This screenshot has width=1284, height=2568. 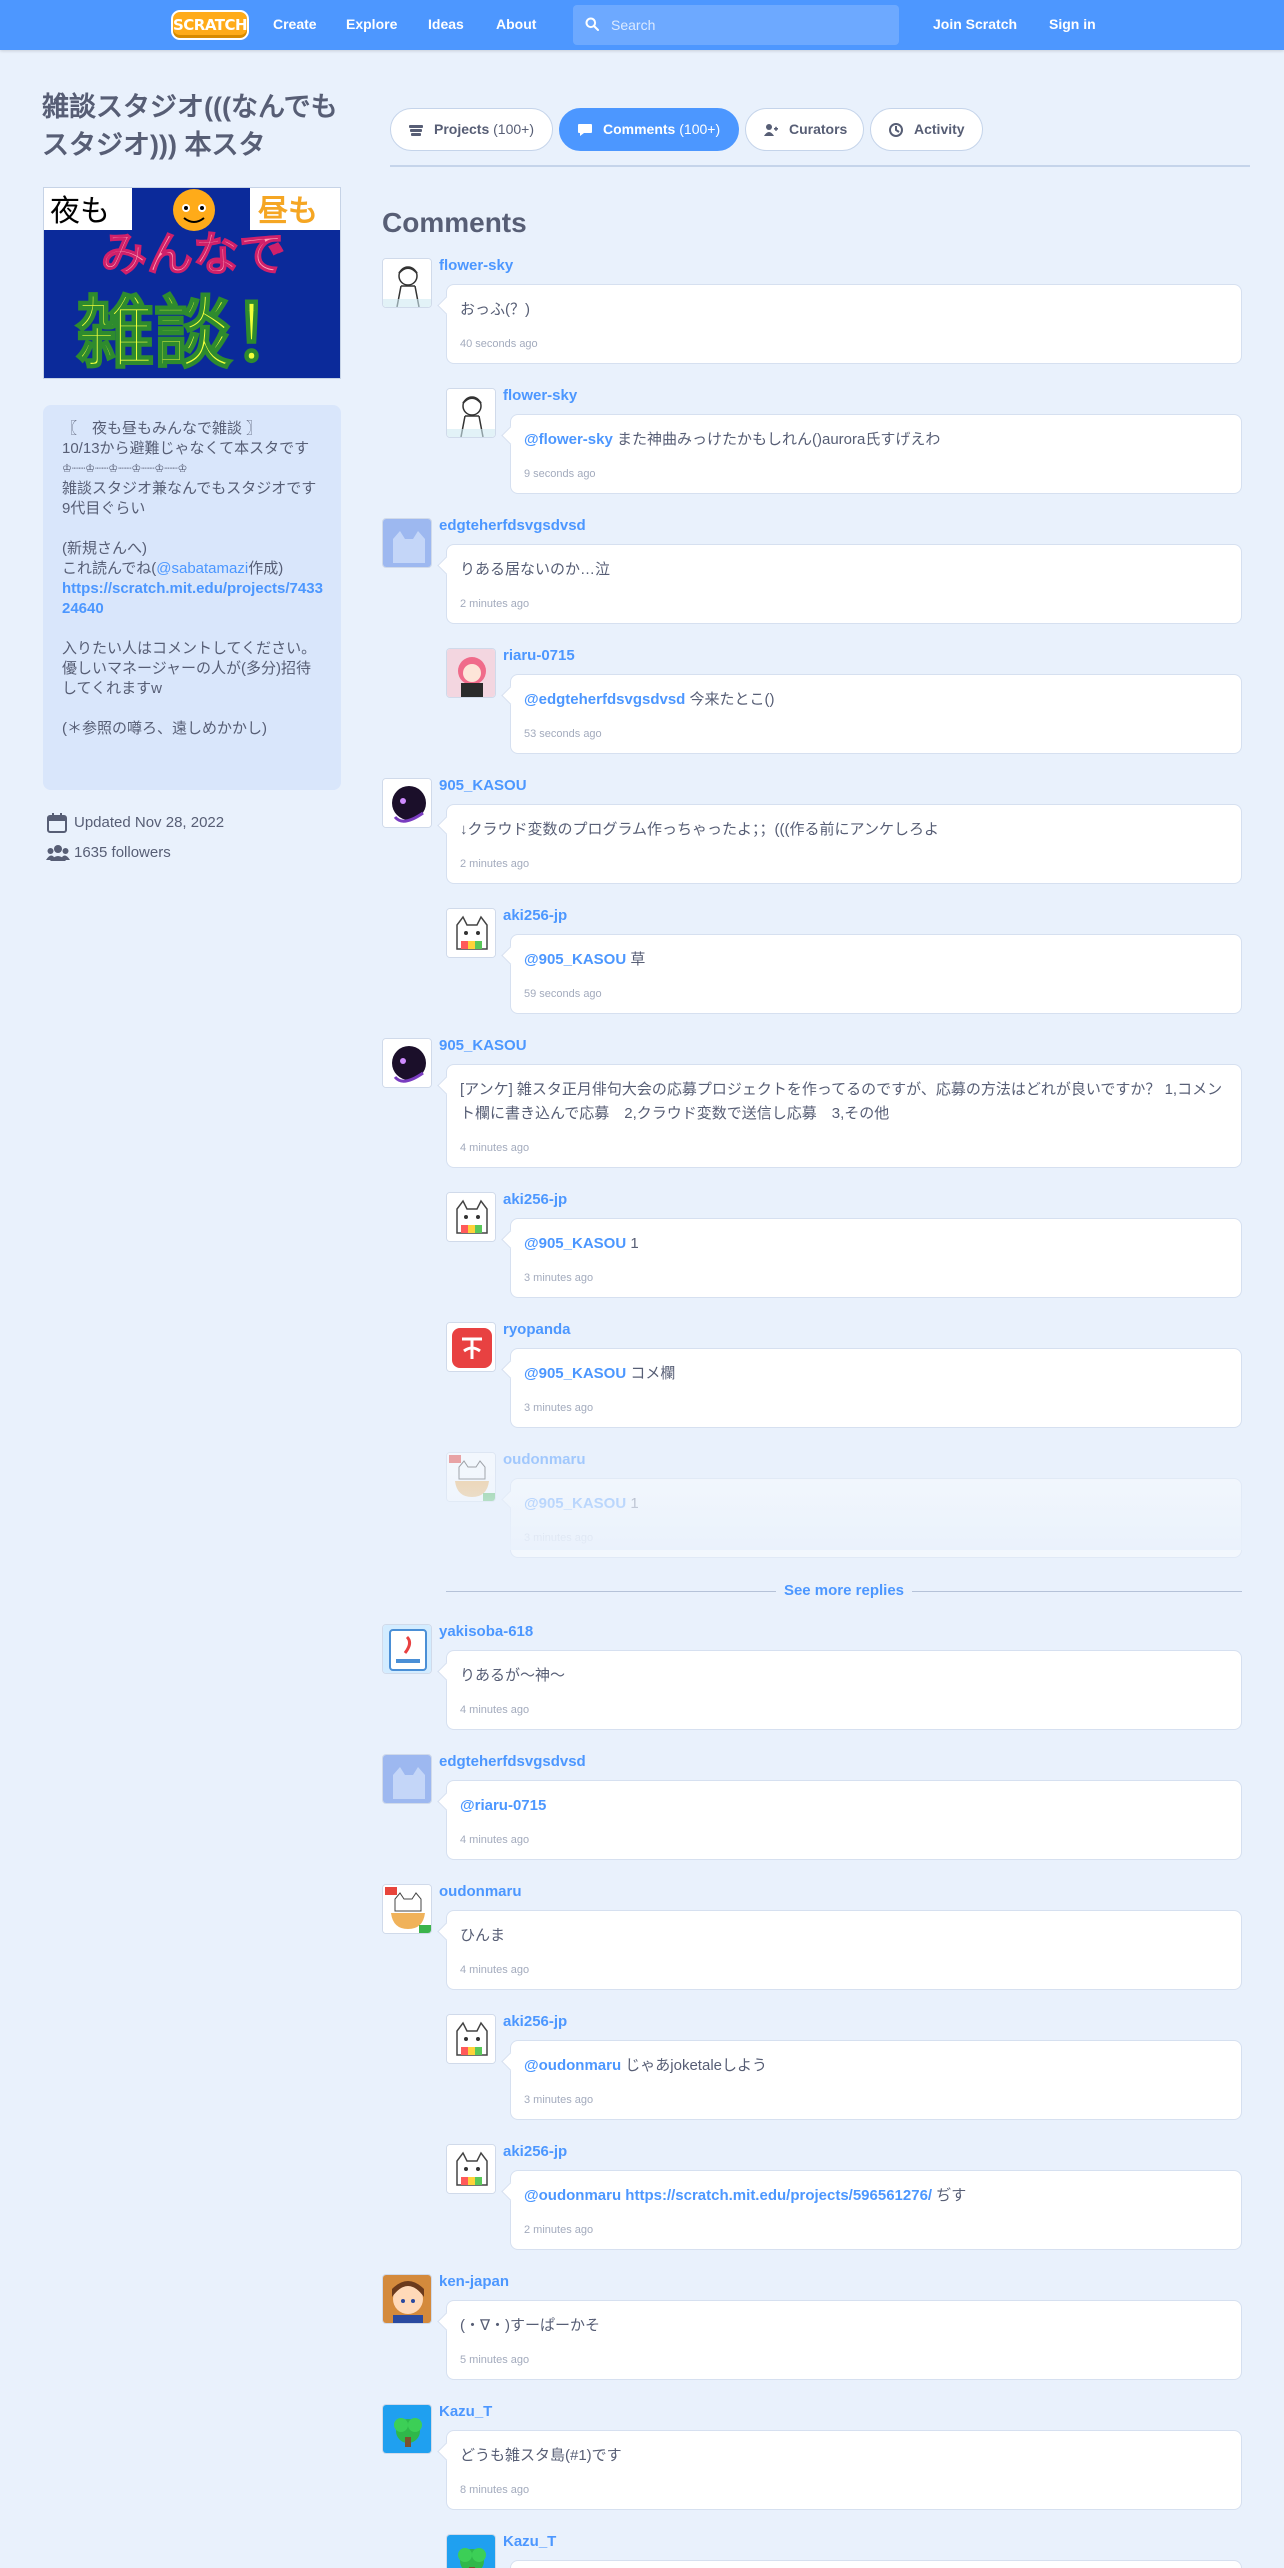 What do you see at coordinates (446, 25) in the screenshot?
I see `nav-ideas: Ideas` at bounding box center [446, 25].